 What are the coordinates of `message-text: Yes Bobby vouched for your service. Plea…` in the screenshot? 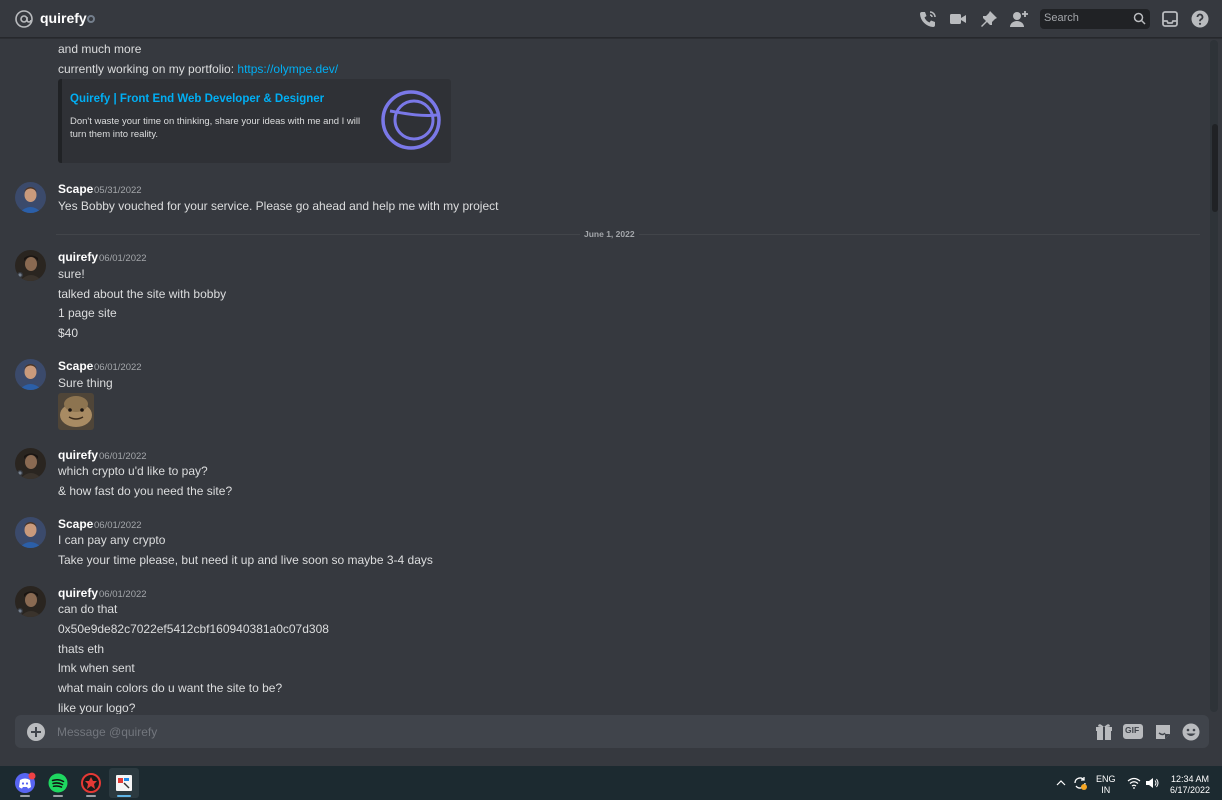 It's located at (278, 206).